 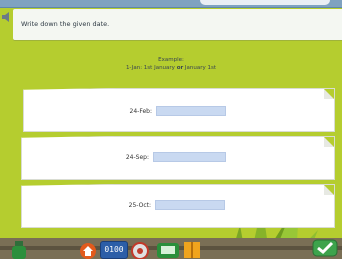 I want to click on top-bar-tab, so click(x=265, y=2).